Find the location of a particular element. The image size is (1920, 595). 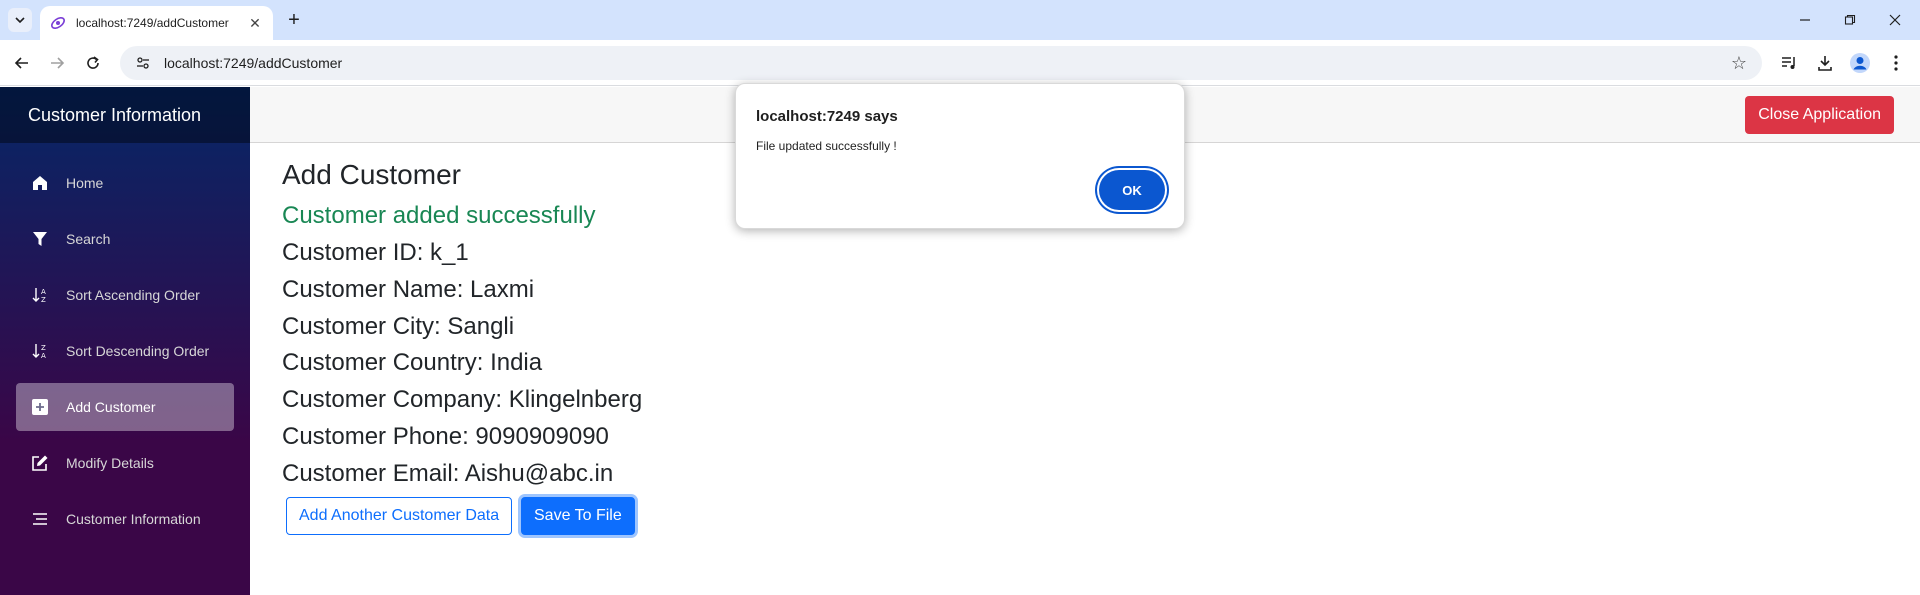

dialog-ok-button: OK is located at coordinates (1132, 190).